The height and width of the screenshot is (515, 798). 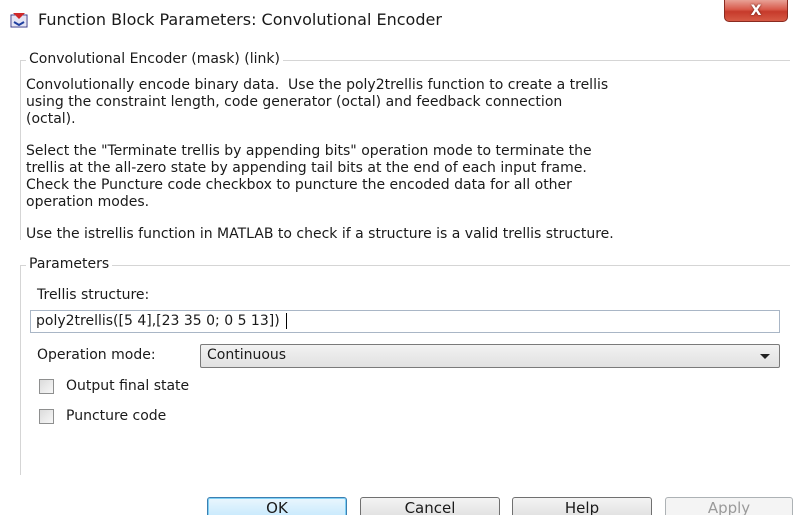 What do you see at coordinates (69, 264) in the screenshot?
I see `parameters-header: Parameters` at bounding box center [69, 264].